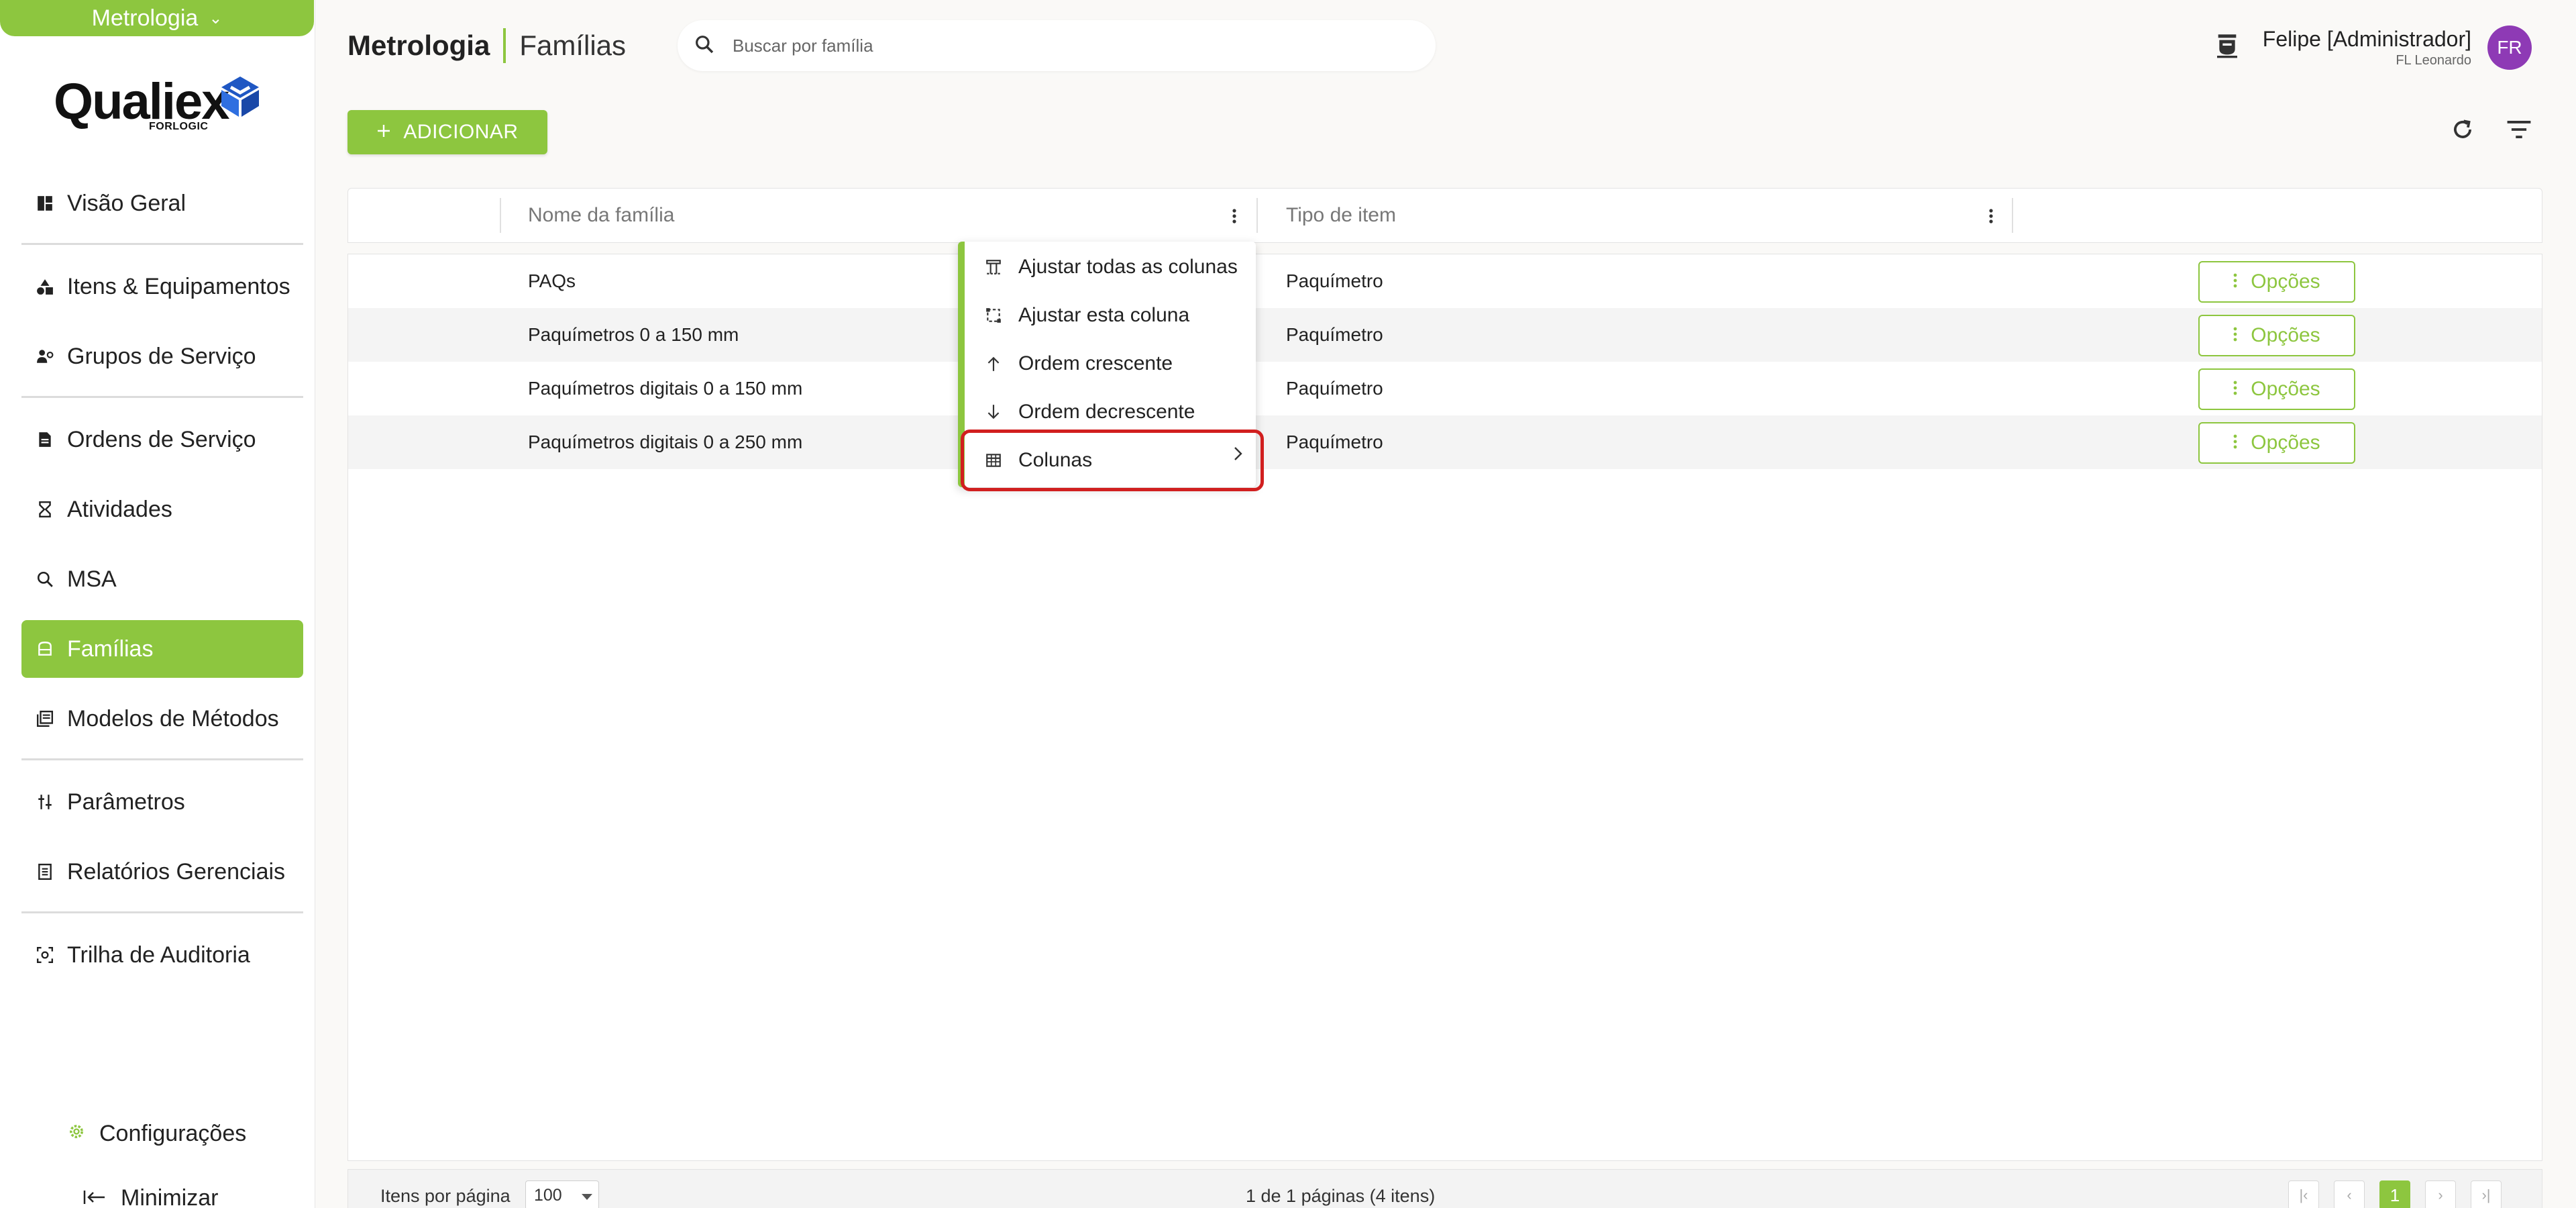 This screenshot has width=2576, height=1208. What do you see at coordinates (418, 45) in the screenshot?
I see `page-title-module: Metrologia` at bounding box center [418, 45].